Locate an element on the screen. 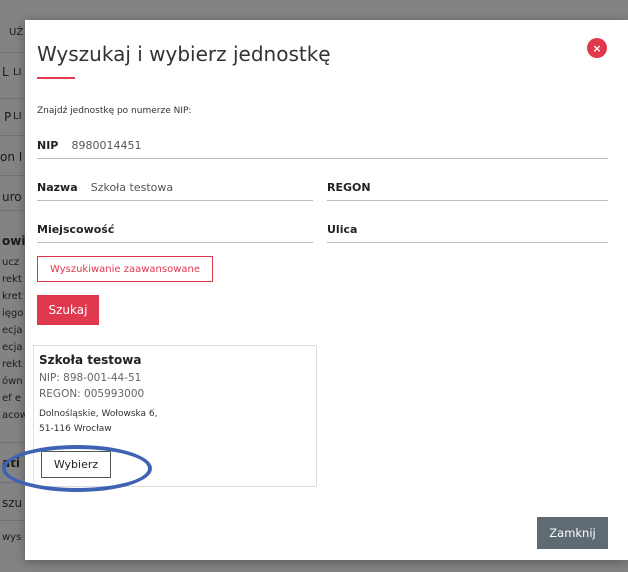  result-address-line2: 51-116 Wrocław is located at coordinates (75, 429).